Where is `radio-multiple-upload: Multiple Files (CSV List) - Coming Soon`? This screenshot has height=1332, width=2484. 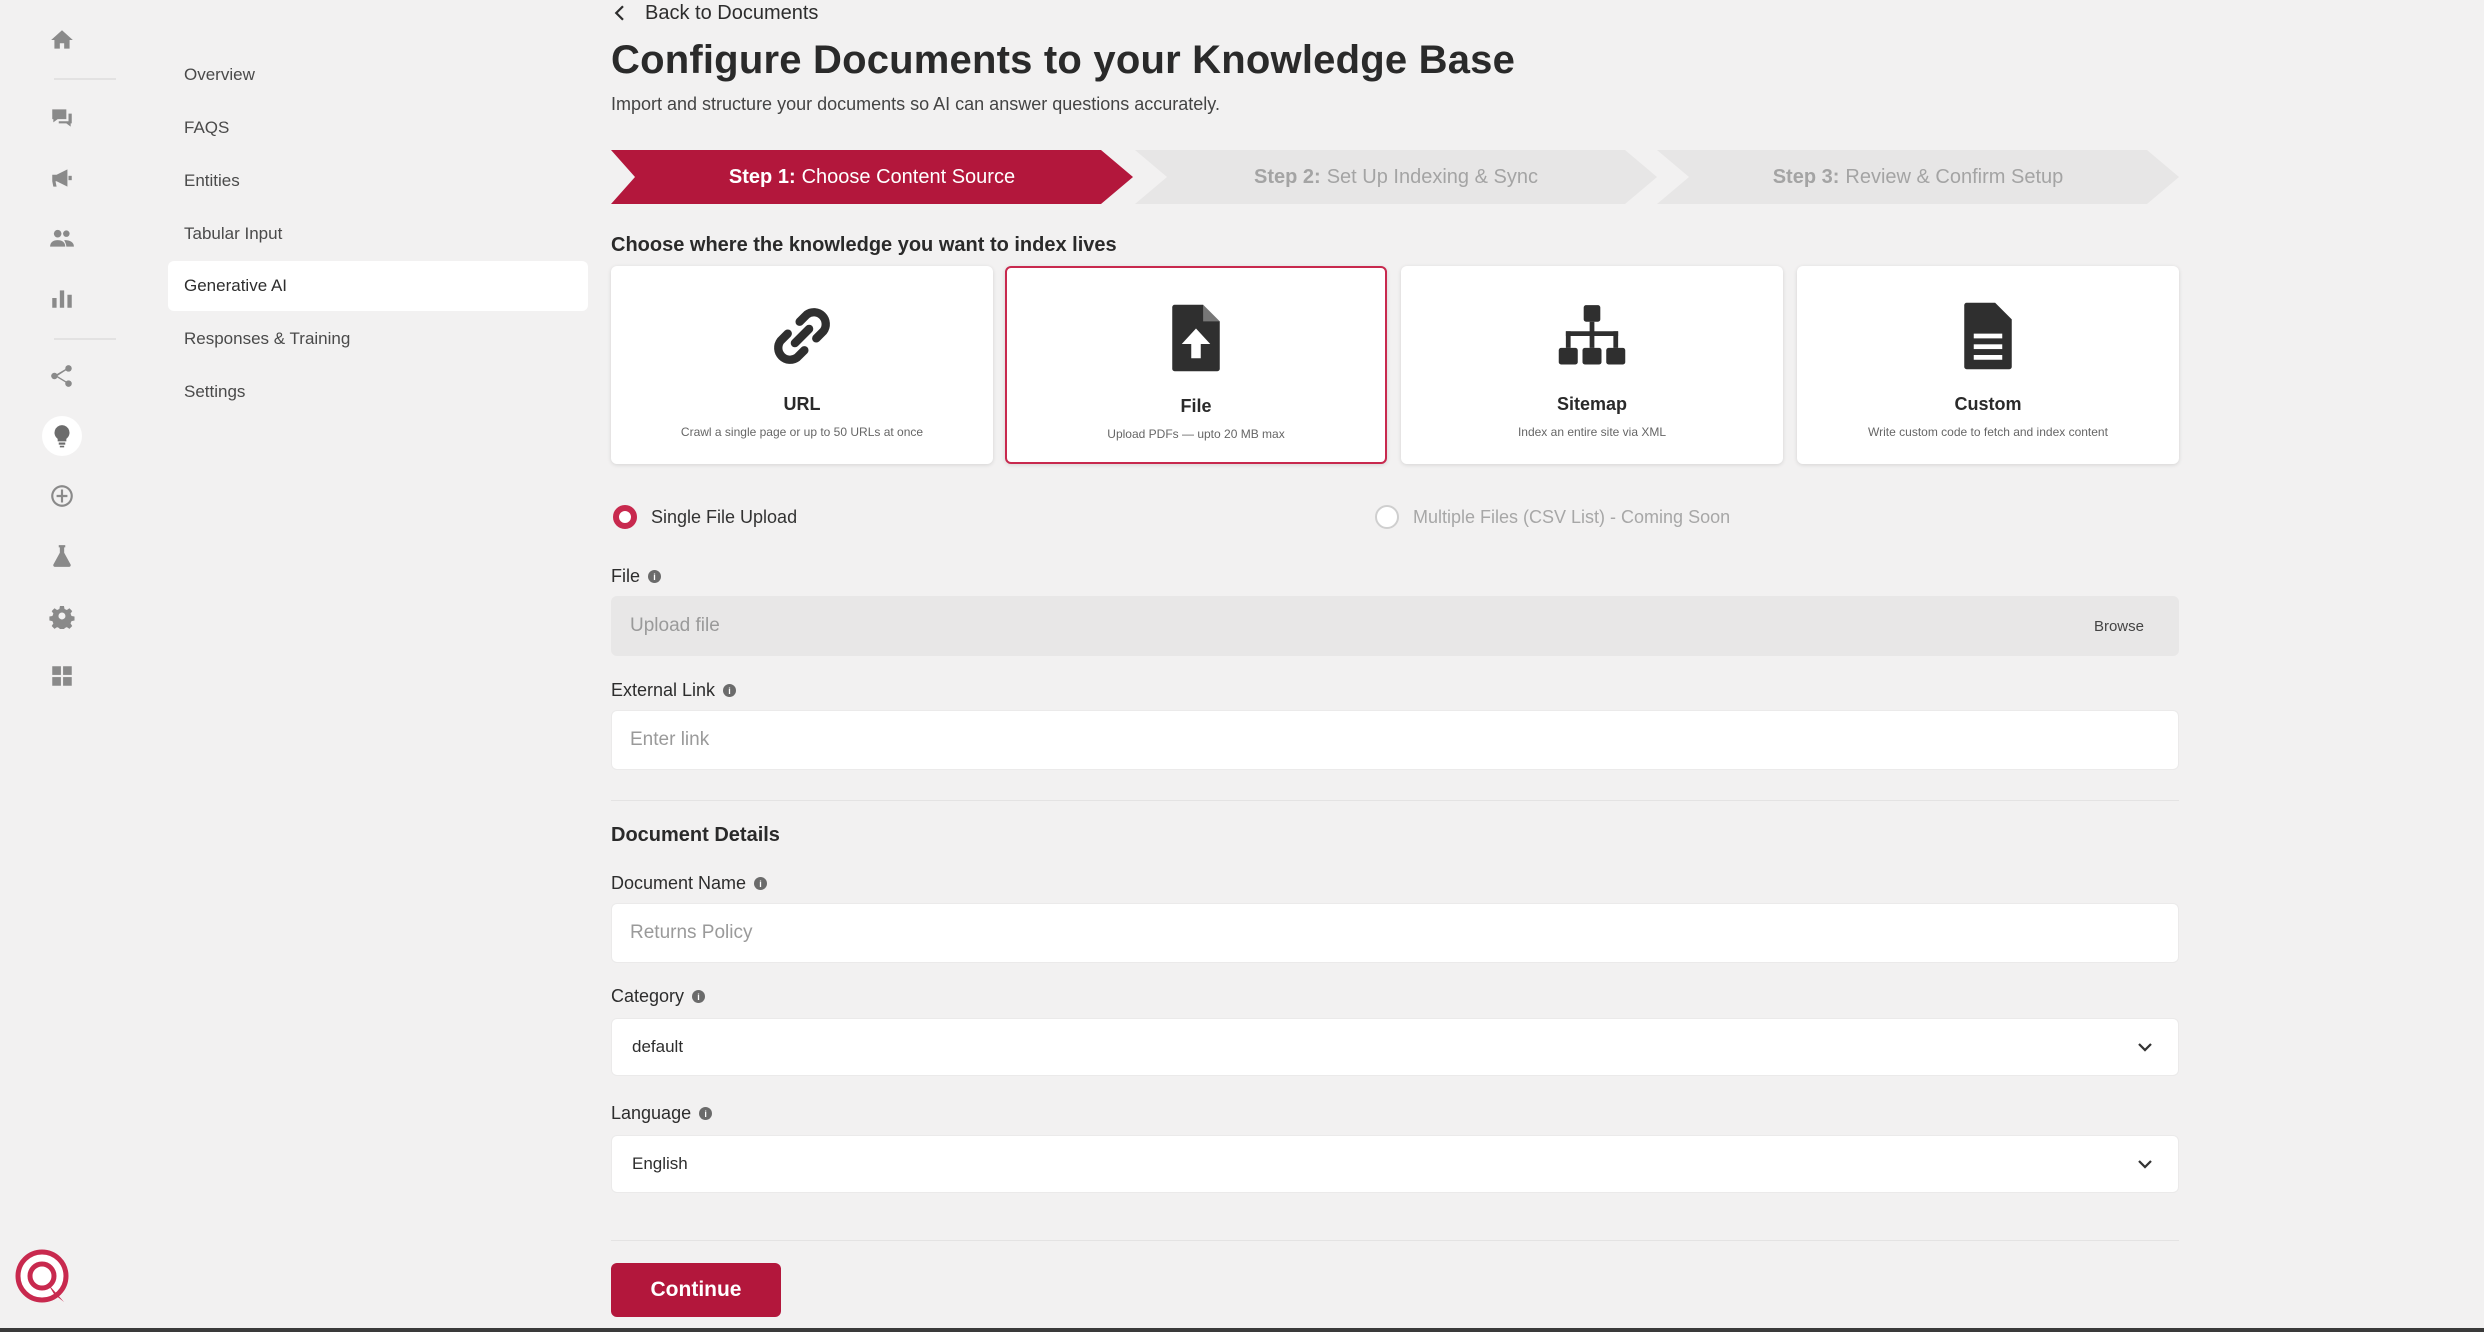
radio-multiple-upload: Multiple Files (CSV List) - Coming Soon is located at coordinates (1552, 517).